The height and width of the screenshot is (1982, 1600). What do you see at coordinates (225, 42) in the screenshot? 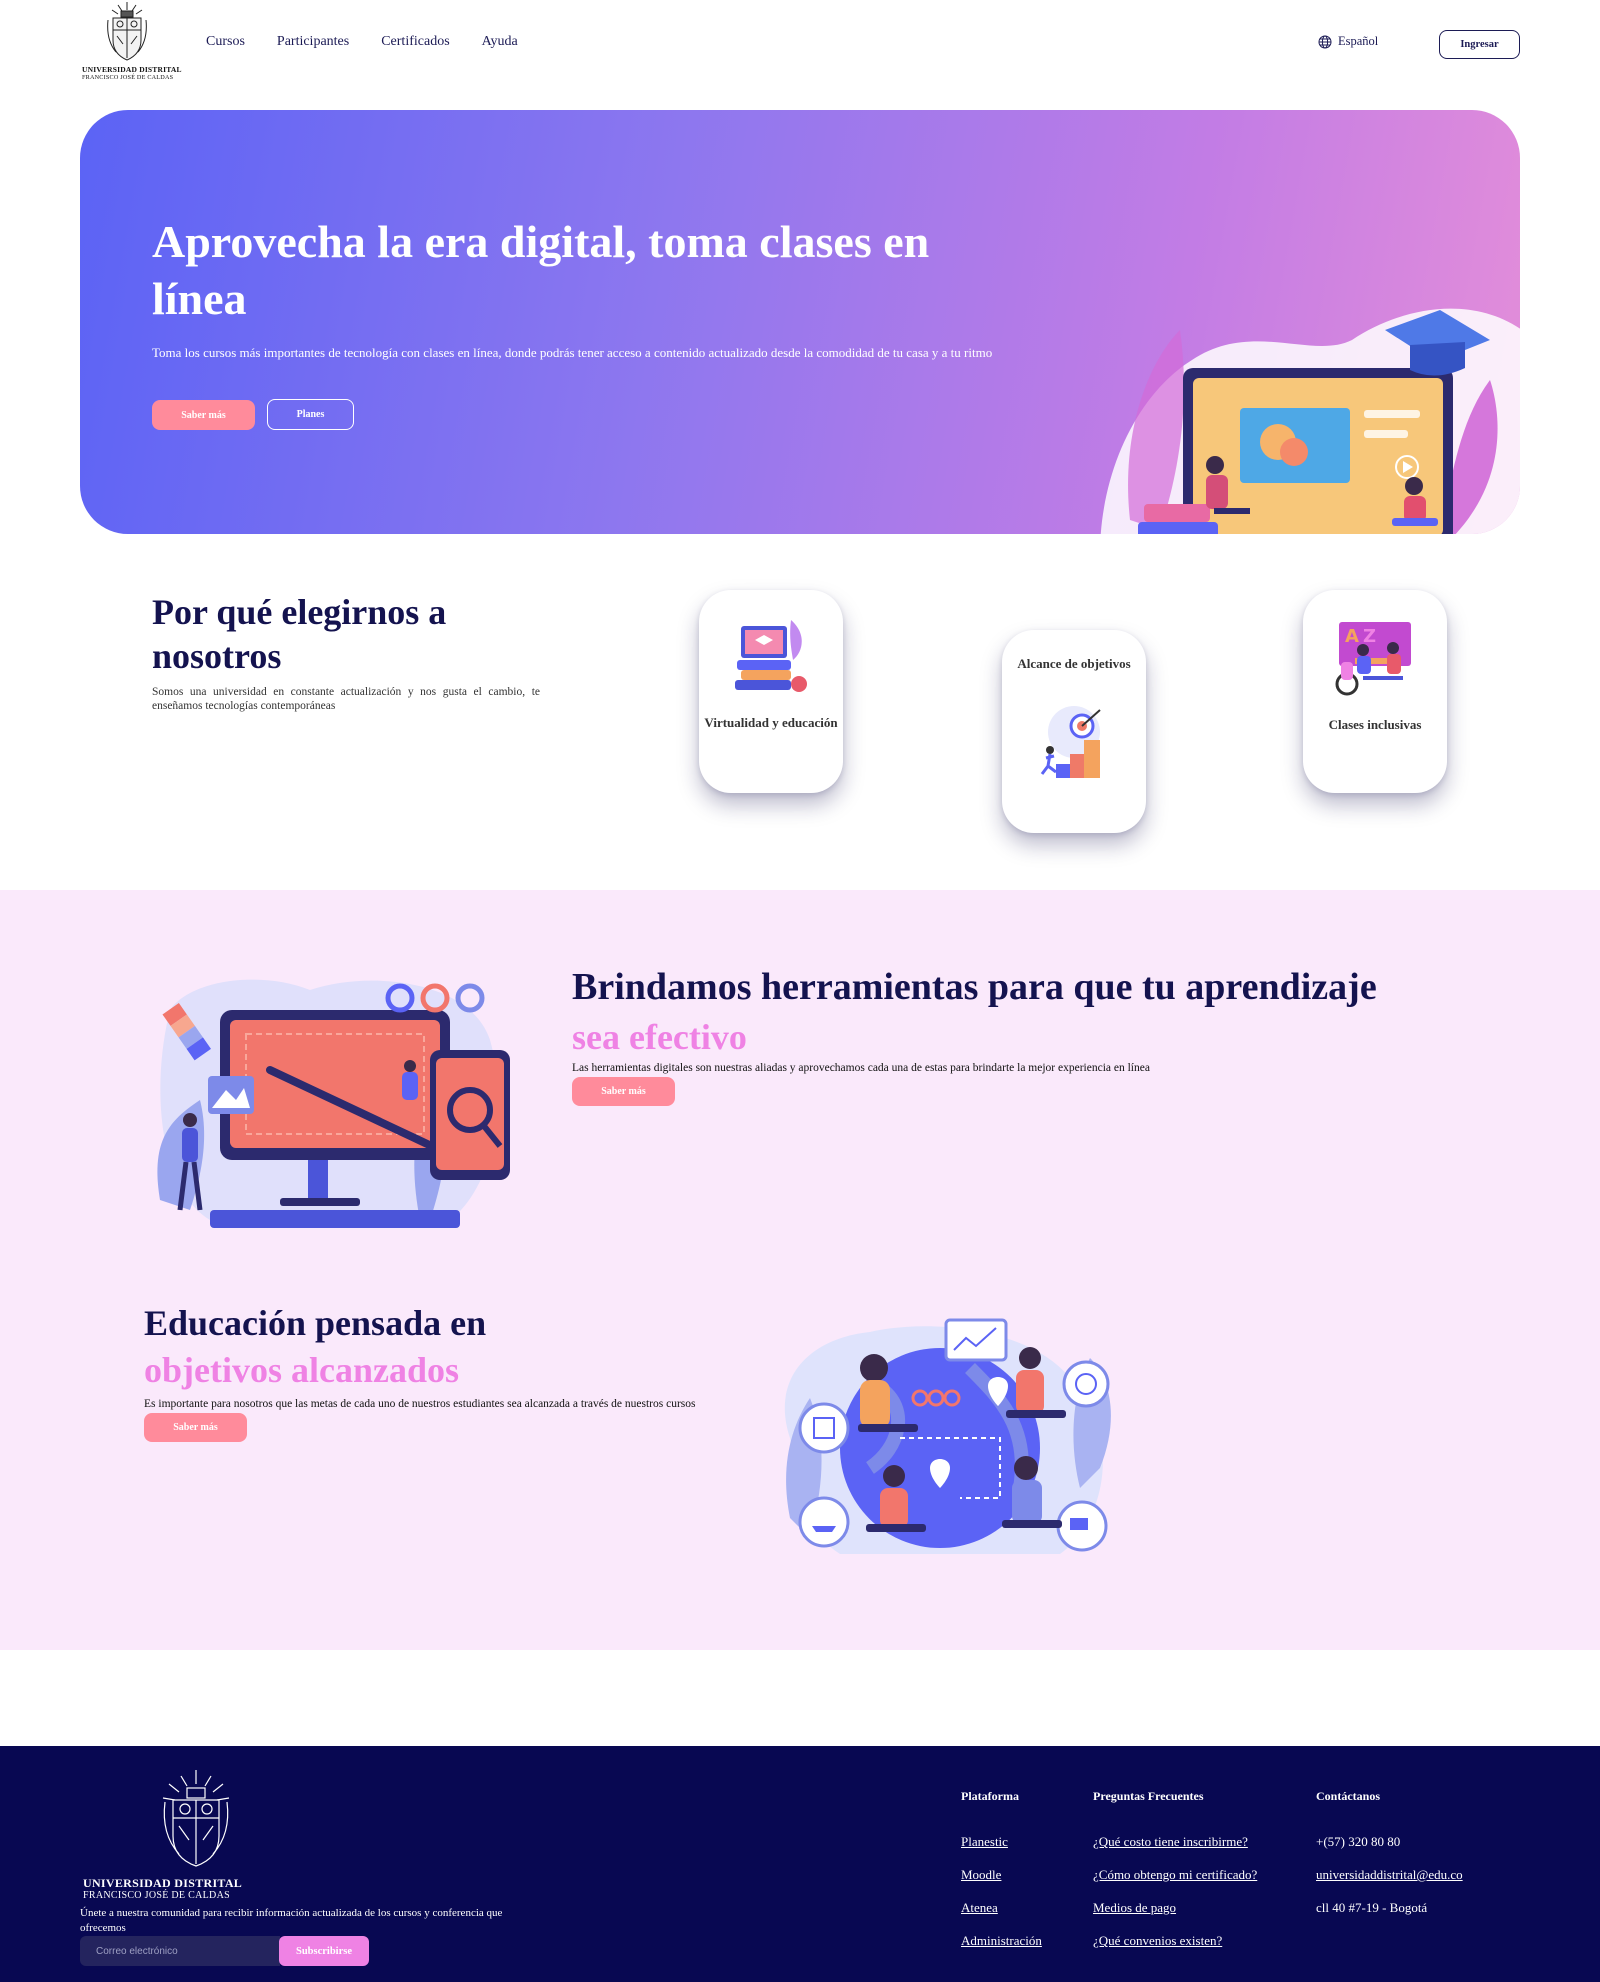
I see `nav-cursos: Cursos` at bounding box center [225, 42].